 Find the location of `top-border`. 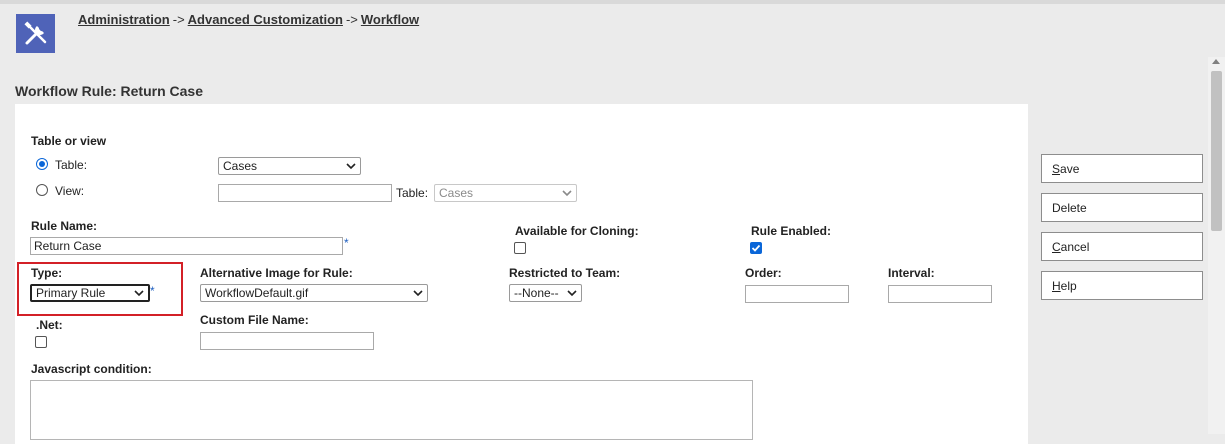

top-border is located at coordinates (612, 2).